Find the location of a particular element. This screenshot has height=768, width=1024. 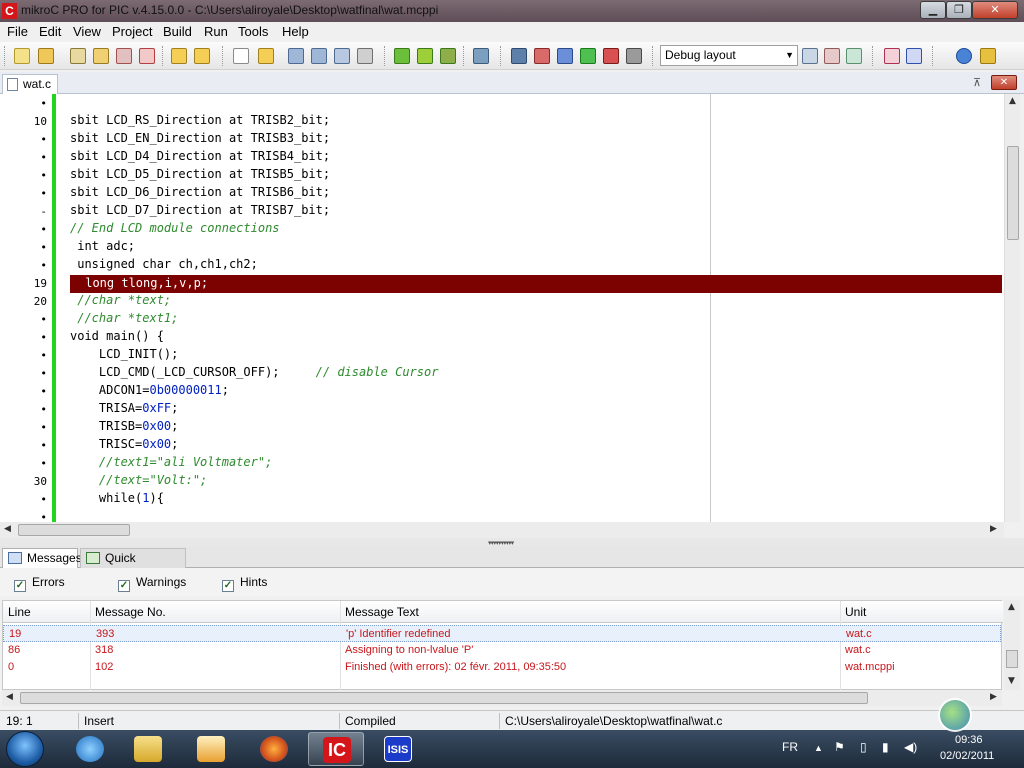

build-run-icon is located at coordinates (448, 56).